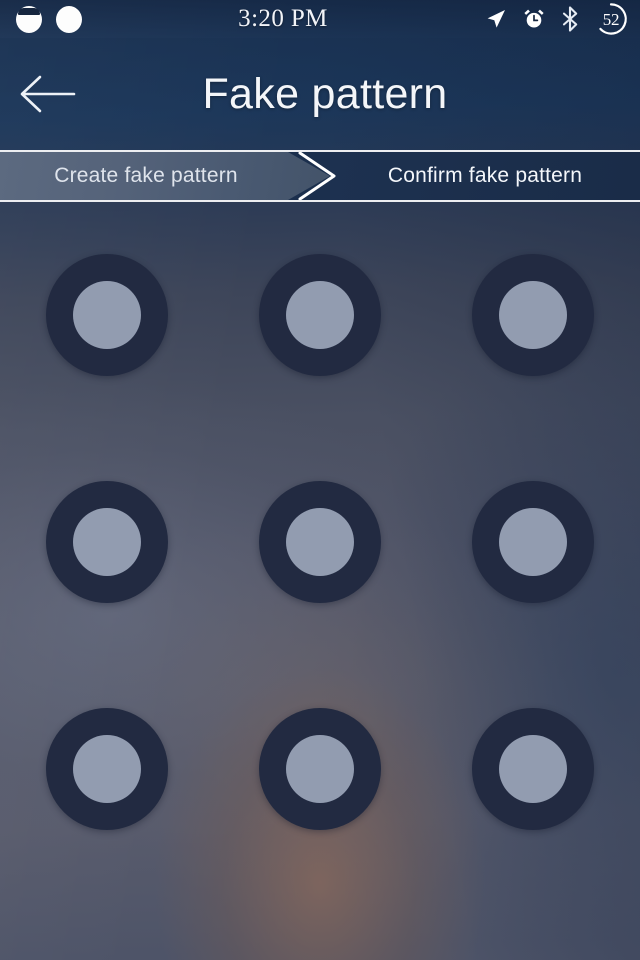 The image size is (640, 960). I want to click on app-header: Fake pattern, so click(320, 94).